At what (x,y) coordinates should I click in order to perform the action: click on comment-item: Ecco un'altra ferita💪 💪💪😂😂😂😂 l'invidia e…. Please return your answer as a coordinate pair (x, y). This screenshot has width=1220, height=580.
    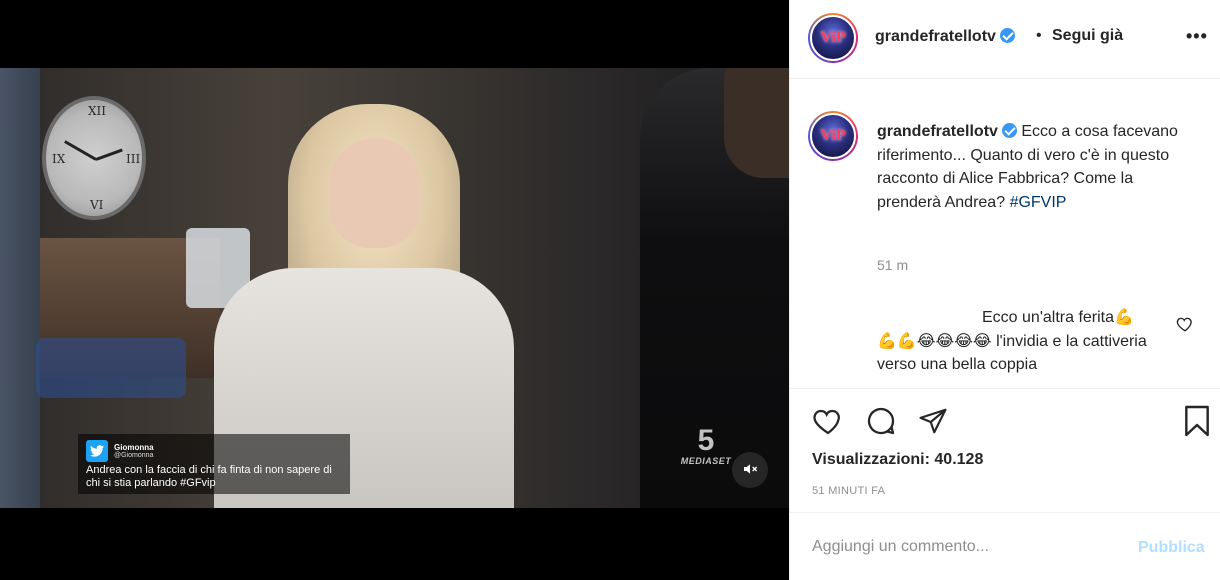
    Looking at the image, I should click on (1022, 341).